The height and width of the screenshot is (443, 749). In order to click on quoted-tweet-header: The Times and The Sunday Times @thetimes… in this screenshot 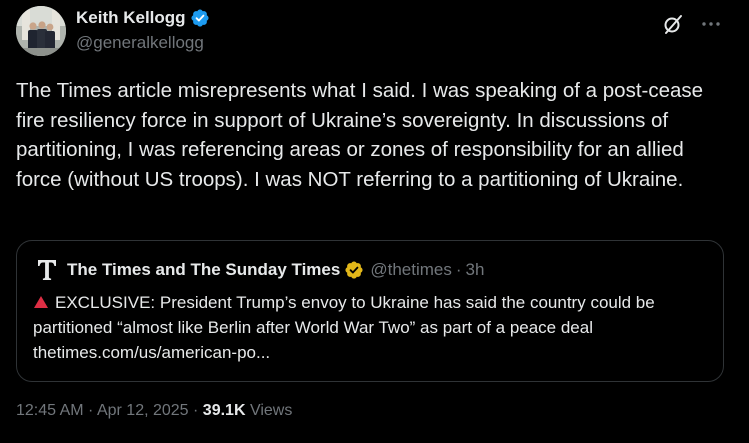, I will do `click(260, 270)`.